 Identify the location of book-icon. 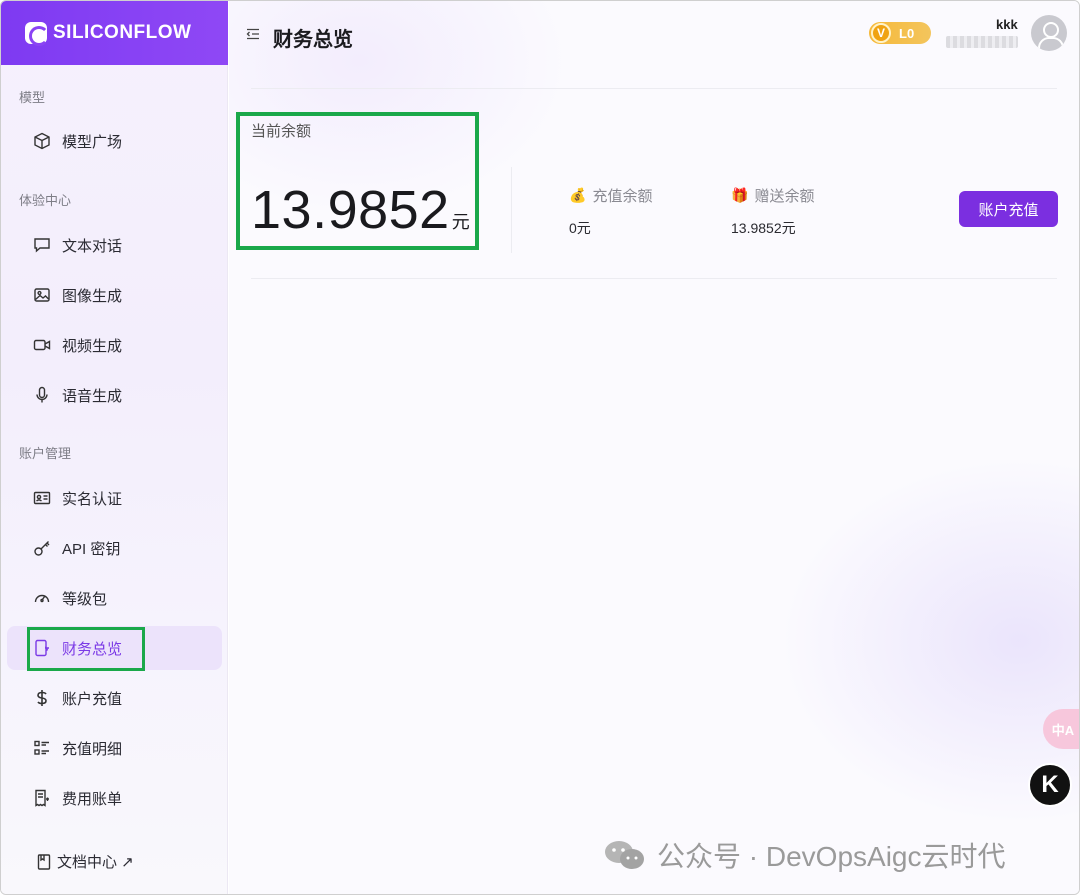
(44, 861).